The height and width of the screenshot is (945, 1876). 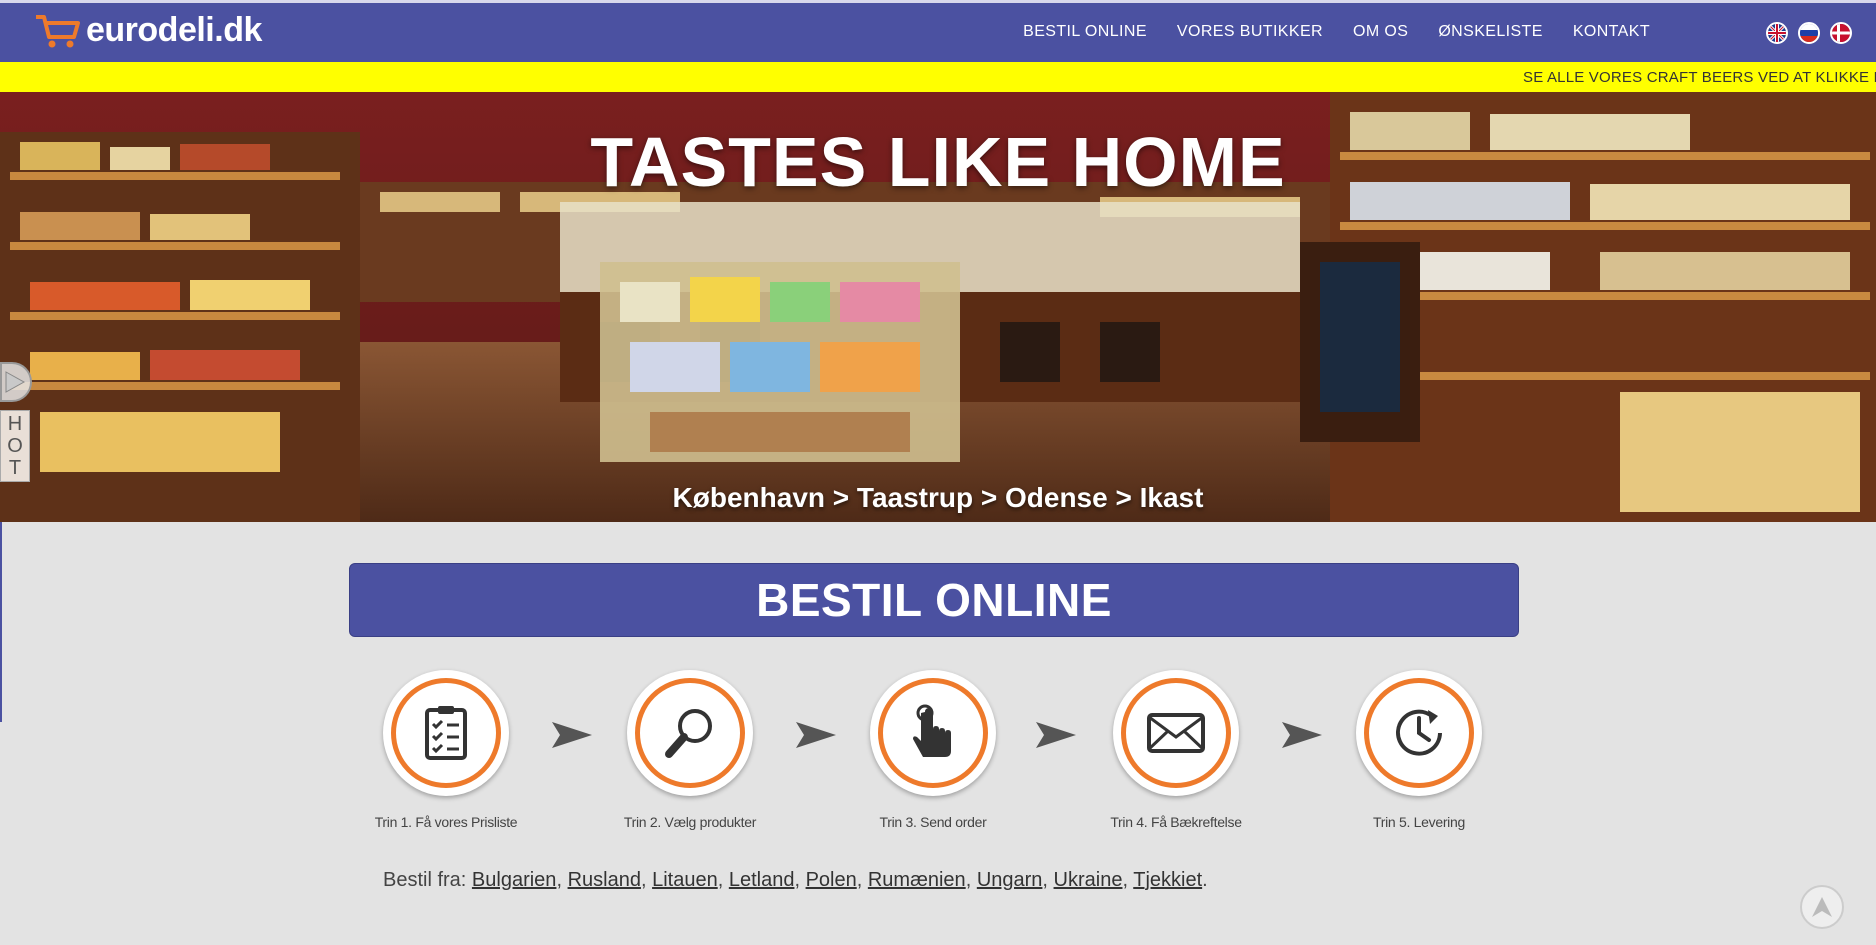 What do you see at coordinates (1176, 822) in the screenshot?
I see `step-label: Trin 4. Få Bækreftelse` at bounding box center [1176, 822].